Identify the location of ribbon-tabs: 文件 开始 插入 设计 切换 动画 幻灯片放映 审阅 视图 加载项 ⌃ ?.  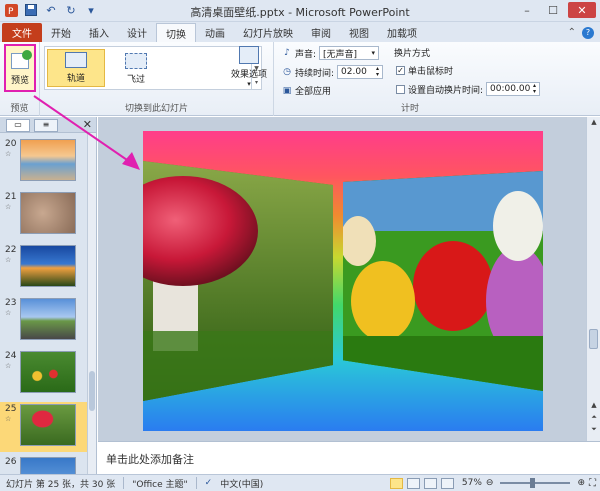
(300, 32).